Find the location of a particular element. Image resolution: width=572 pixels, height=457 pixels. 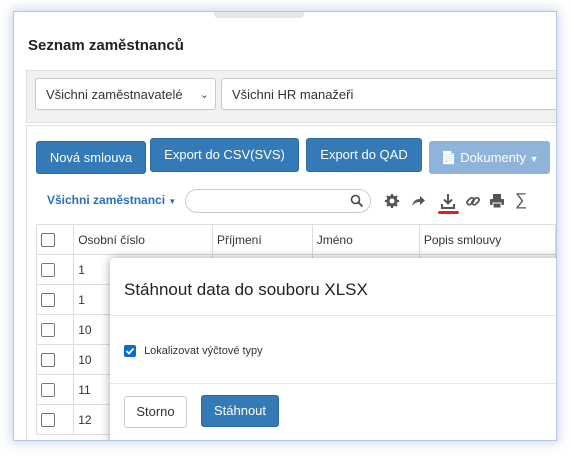

document-icon: 📄 is located at coordinates (448, 157).